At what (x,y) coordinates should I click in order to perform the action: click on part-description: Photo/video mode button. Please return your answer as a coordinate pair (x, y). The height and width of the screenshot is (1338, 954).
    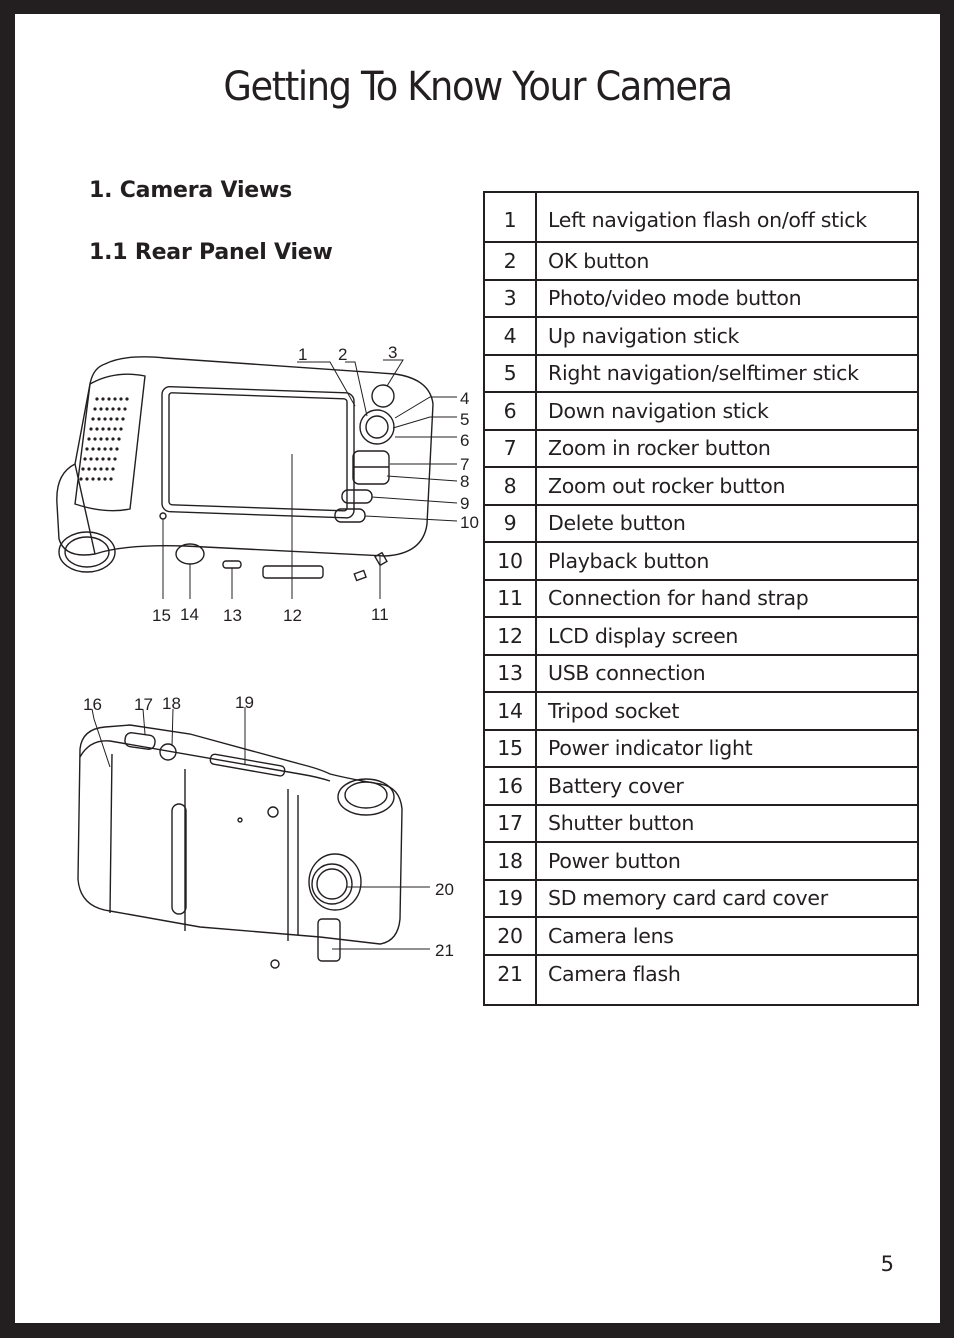
    Looking at the image, I should click on (727, 297).